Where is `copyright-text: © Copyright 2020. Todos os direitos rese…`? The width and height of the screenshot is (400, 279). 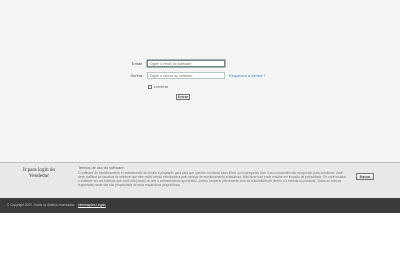
copyright-text: © Copyright 2020. Todos os direitos rese… is located at coordinates (41, 205).